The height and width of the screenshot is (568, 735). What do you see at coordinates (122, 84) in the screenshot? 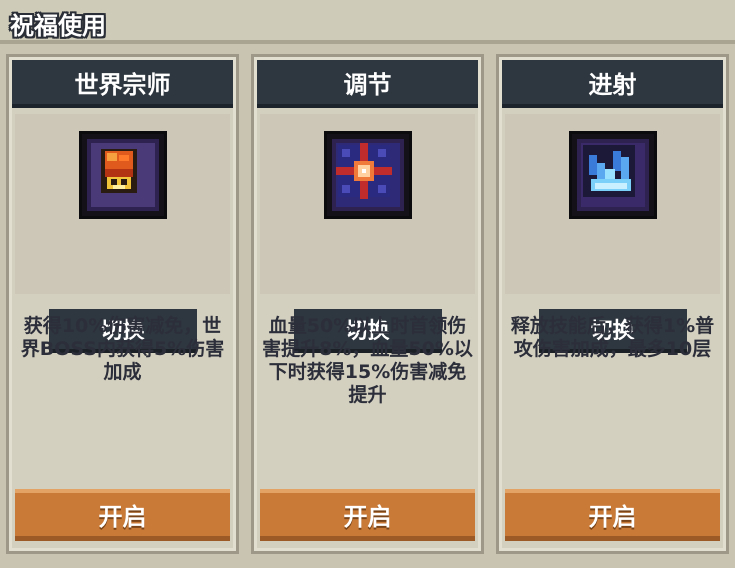
I see `card-title: 世界宗师` at bounding box center [122, 84].